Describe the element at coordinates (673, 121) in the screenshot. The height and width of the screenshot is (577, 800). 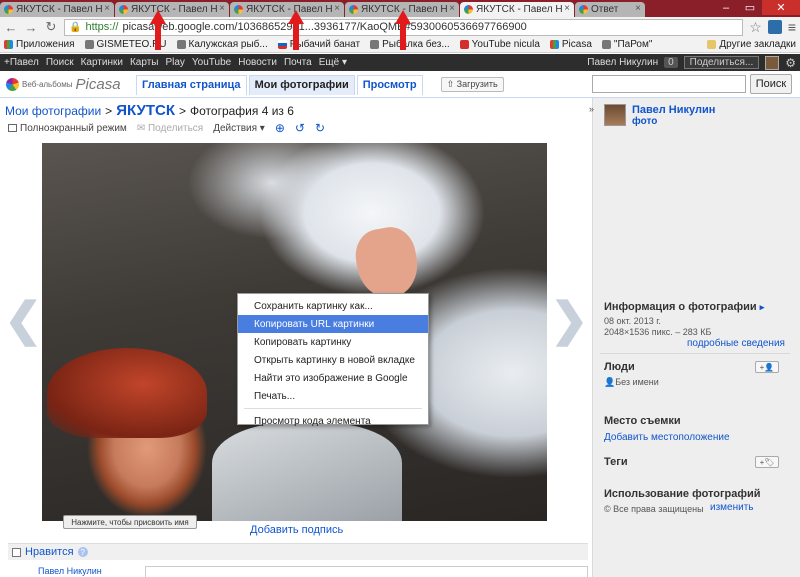
I see `owner-photos-link: фото` at that location.